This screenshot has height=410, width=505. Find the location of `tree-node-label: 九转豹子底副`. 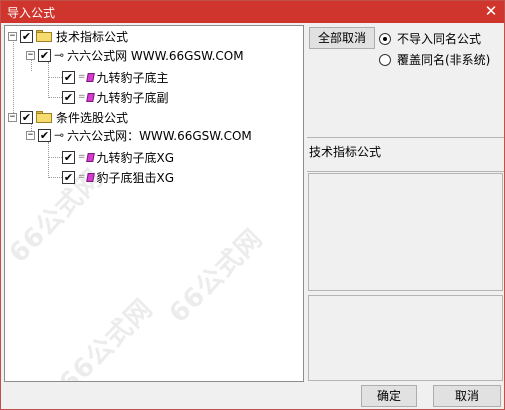

tree-node-label: 九转豹子底副 is located at coordinates (132, 97).